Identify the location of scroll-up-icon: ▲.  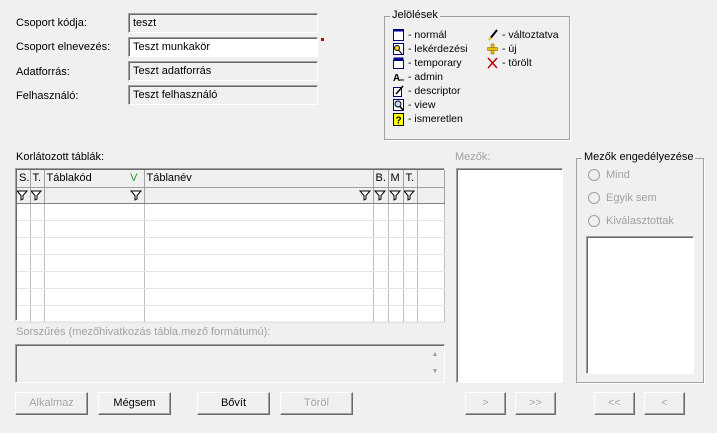
(435, 355).